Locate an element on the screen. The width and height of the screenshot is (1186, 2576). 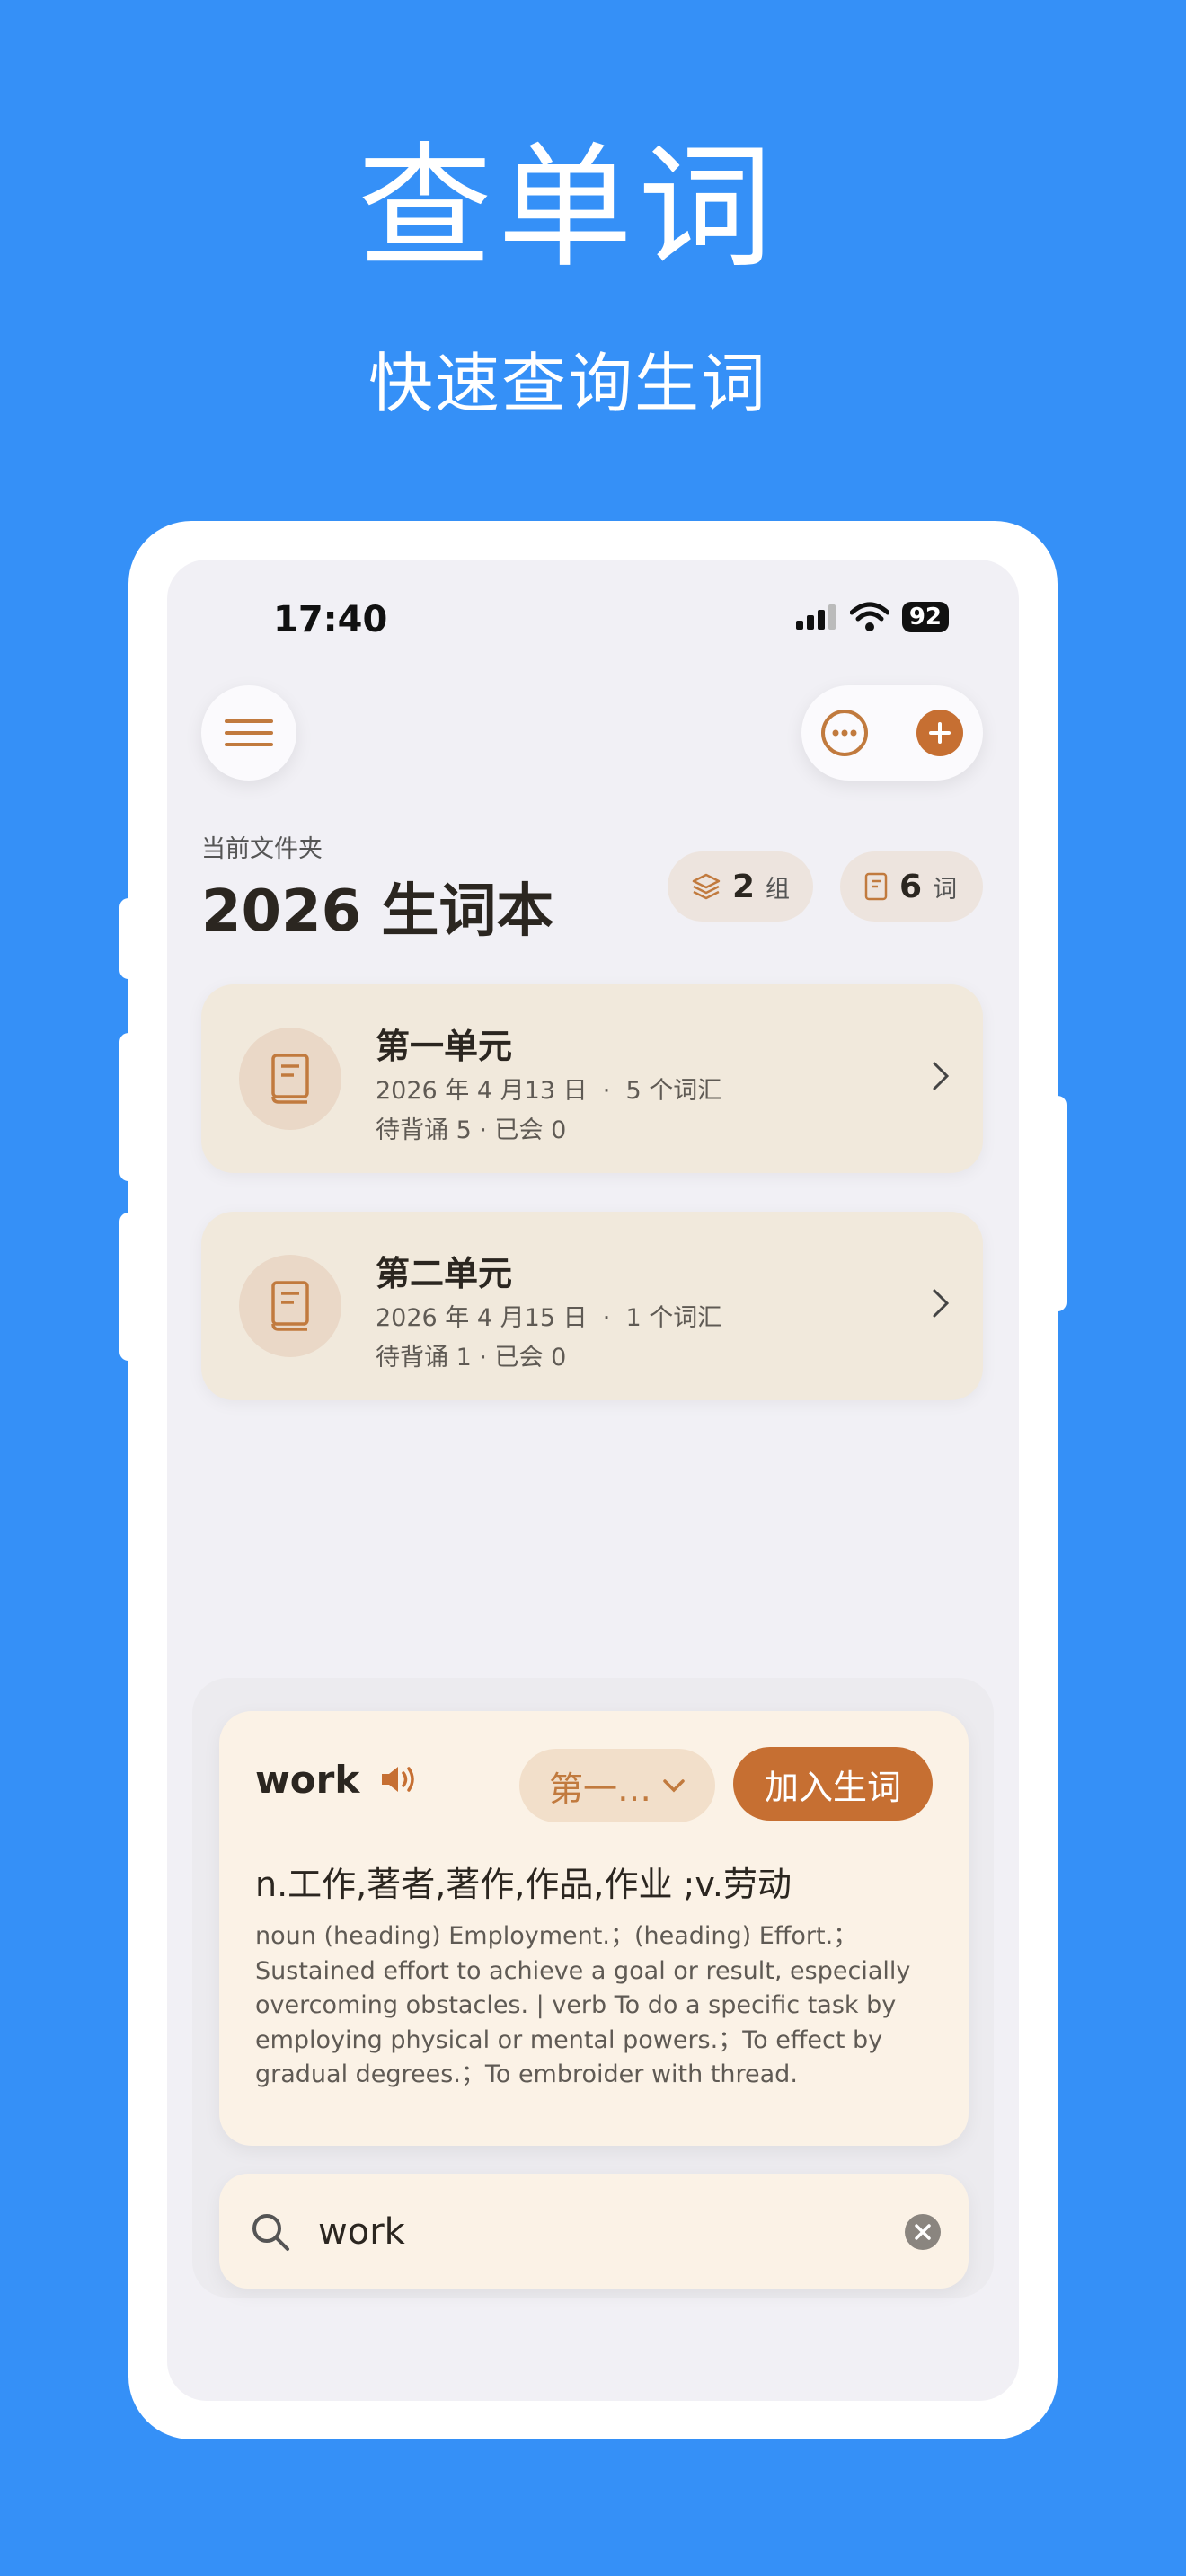
unit-progress: 待背诵 1 · 已会 0 is located at coordinates (471, 1358).